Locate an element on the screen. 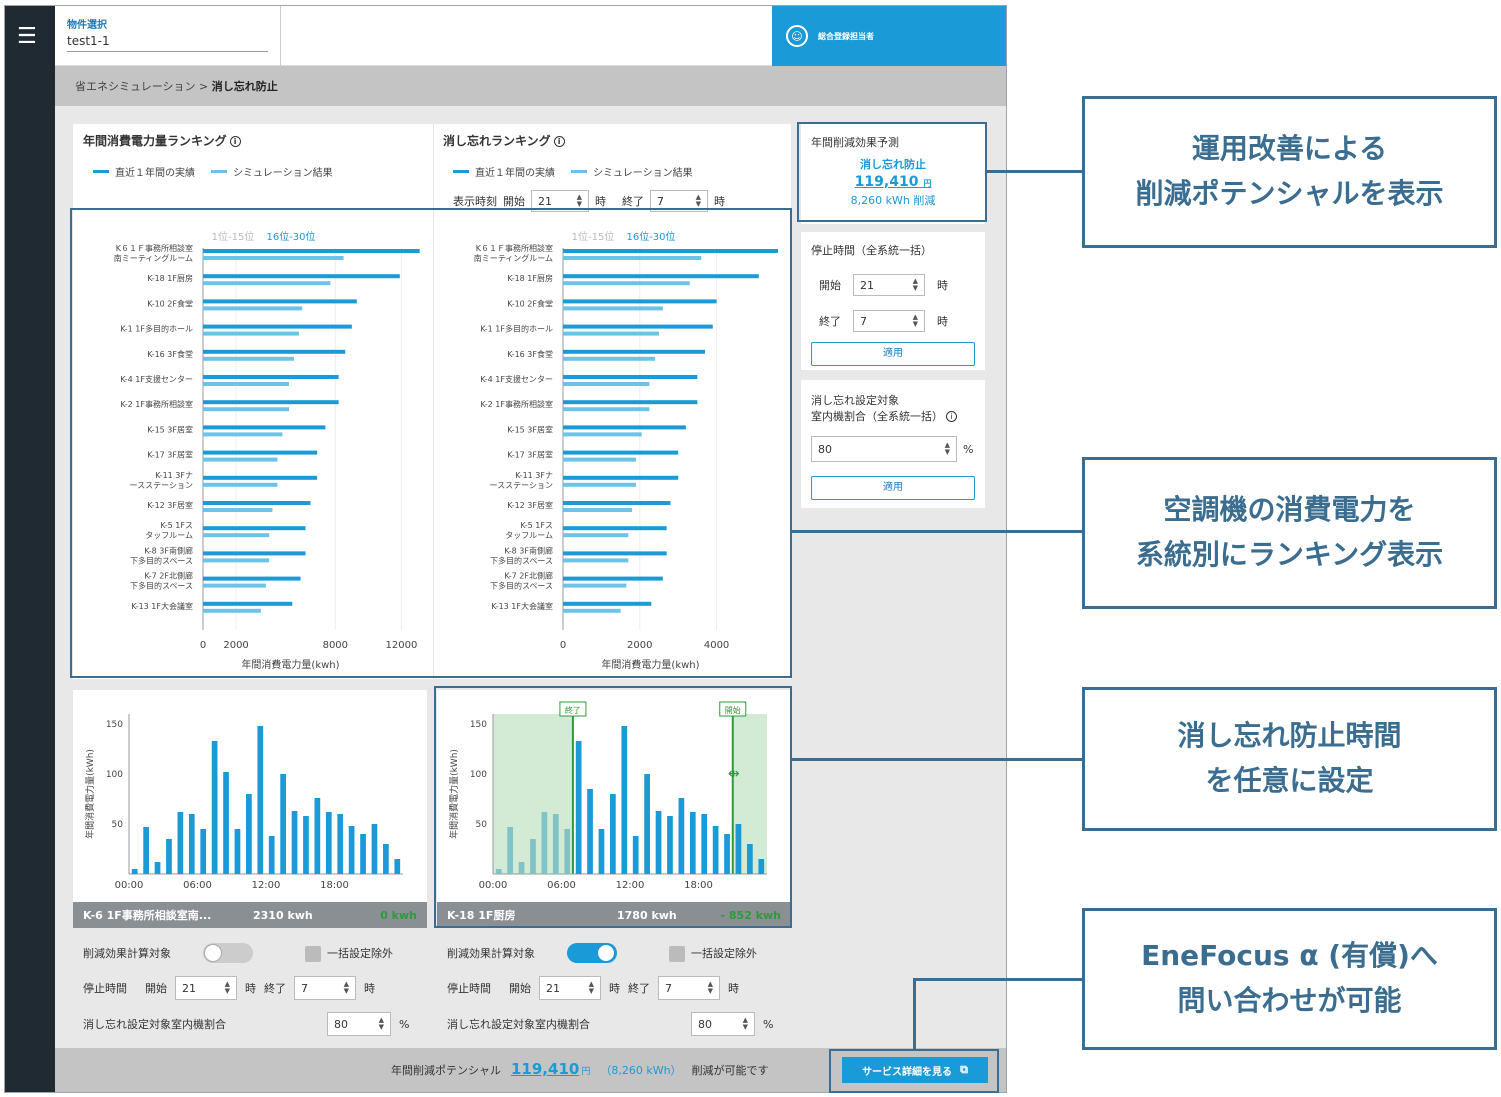 The height and width of the screenshot is (1097, 1501). calc-target-label: 削減効果計算対象 is located at coordinates (127, 953).